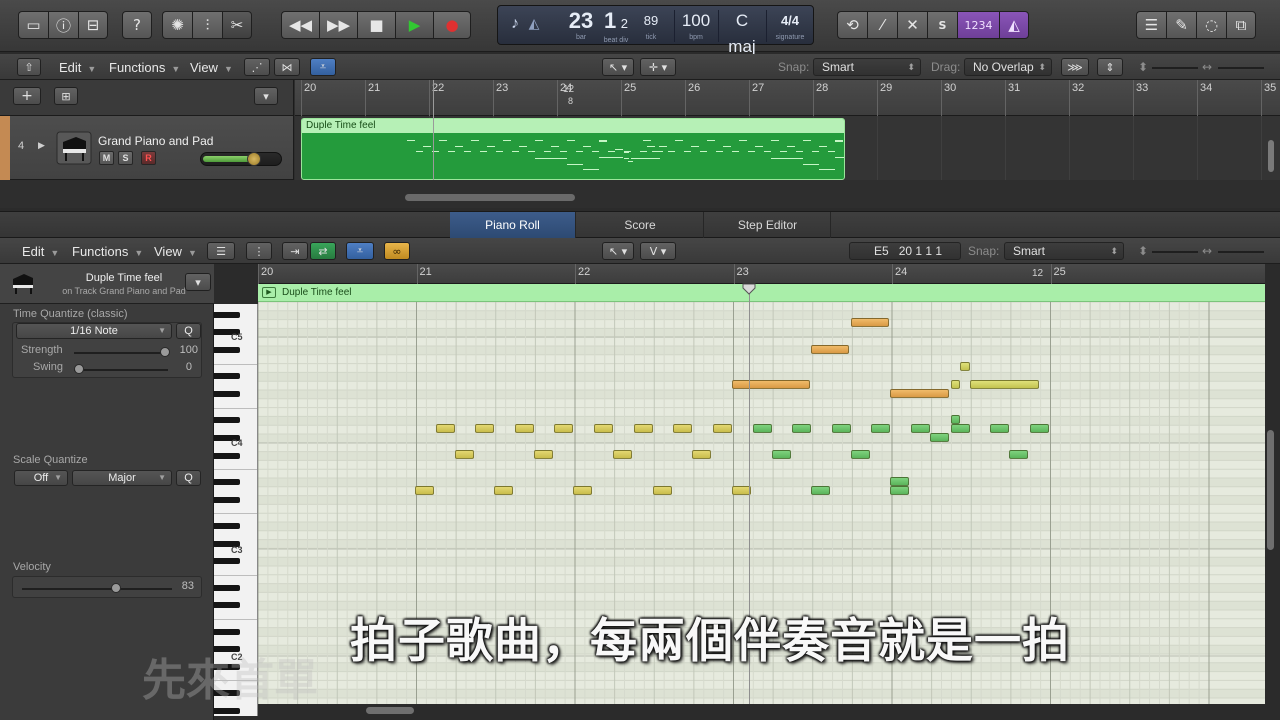 This screenshot has height=720, width=1280. Describe the element at coordinates (155, 141) in the screenshot. I see `track-name: Grand Piano and Pad` at that location.